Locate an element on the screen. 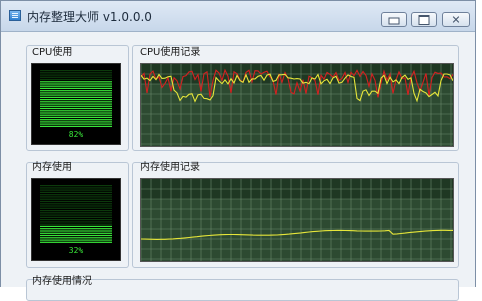 The image size is (482, 301). cpu-usage-percent: 82% is located at coordinates (76, 134).